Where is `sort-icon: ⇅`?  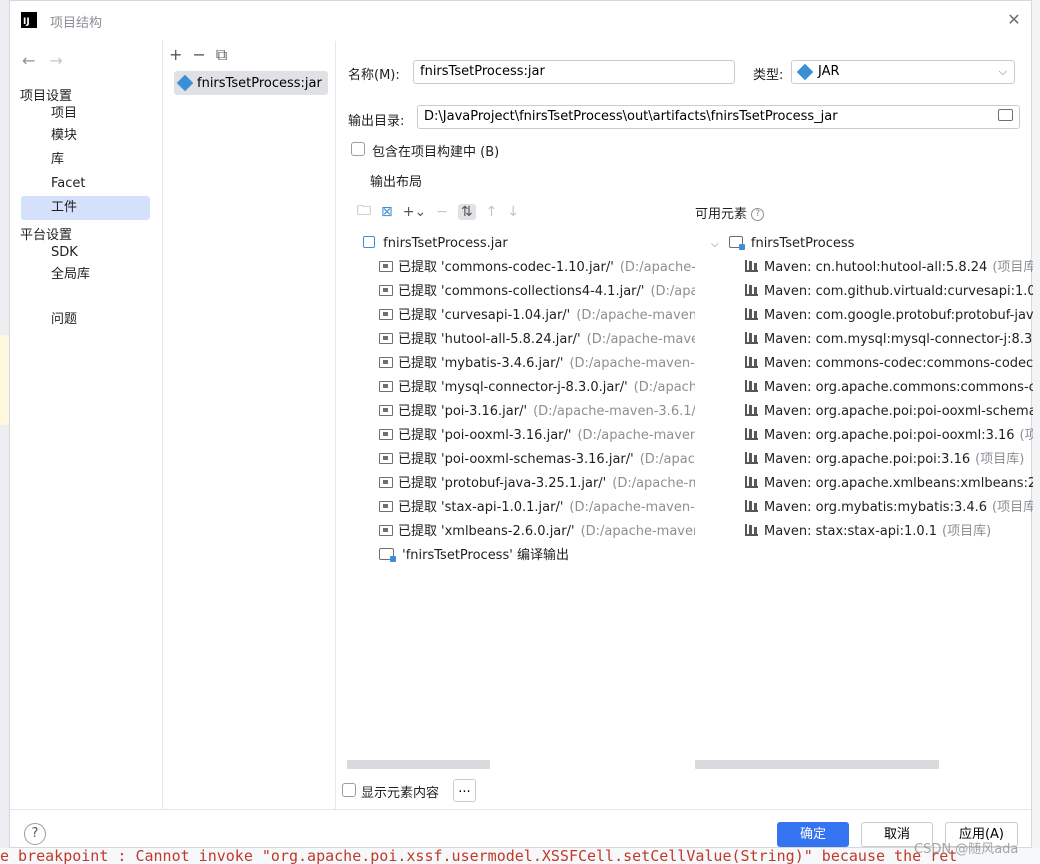
sort-icon: ⇅ is located at coordinates (466, 212).